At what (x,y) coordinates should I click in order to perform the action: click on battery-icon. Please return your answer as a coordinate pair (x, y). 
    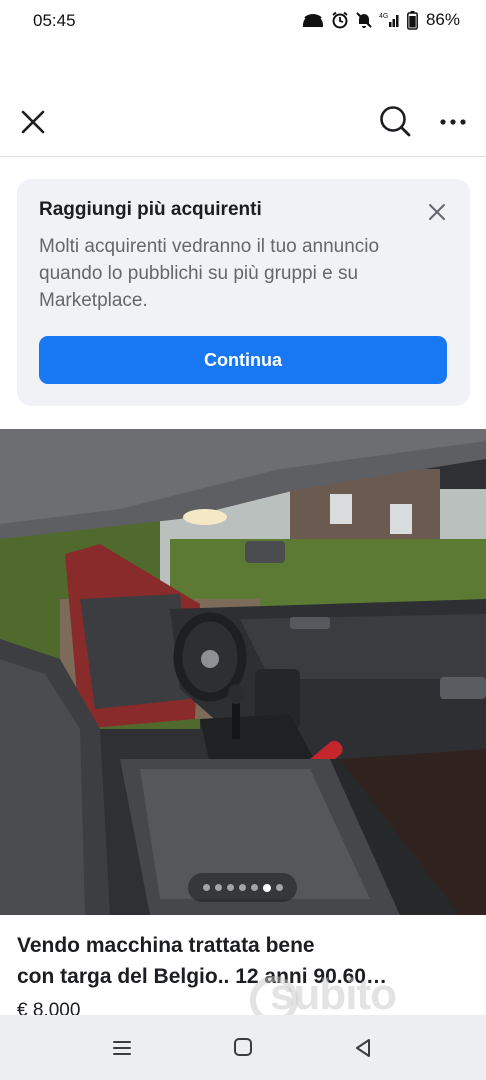
    Looking at the image, I should click on (412, 20).